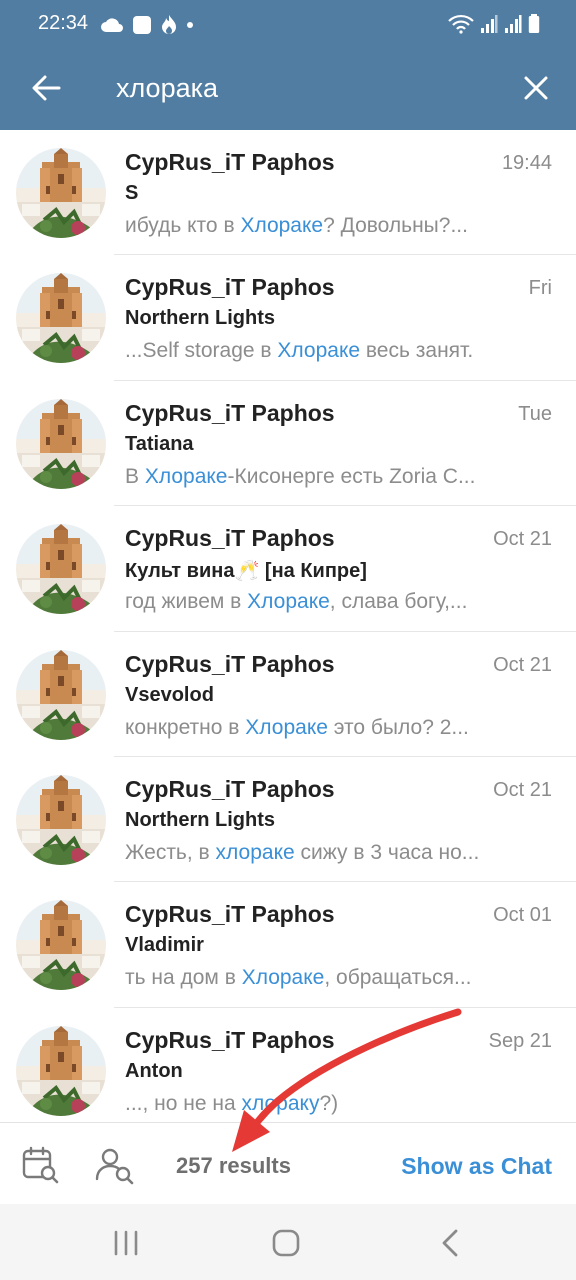 This screenshot has width=576, height=1280. Describe the element at coordinates (135, 476) in the screenshot. I see `snippet-text: В` at that location.